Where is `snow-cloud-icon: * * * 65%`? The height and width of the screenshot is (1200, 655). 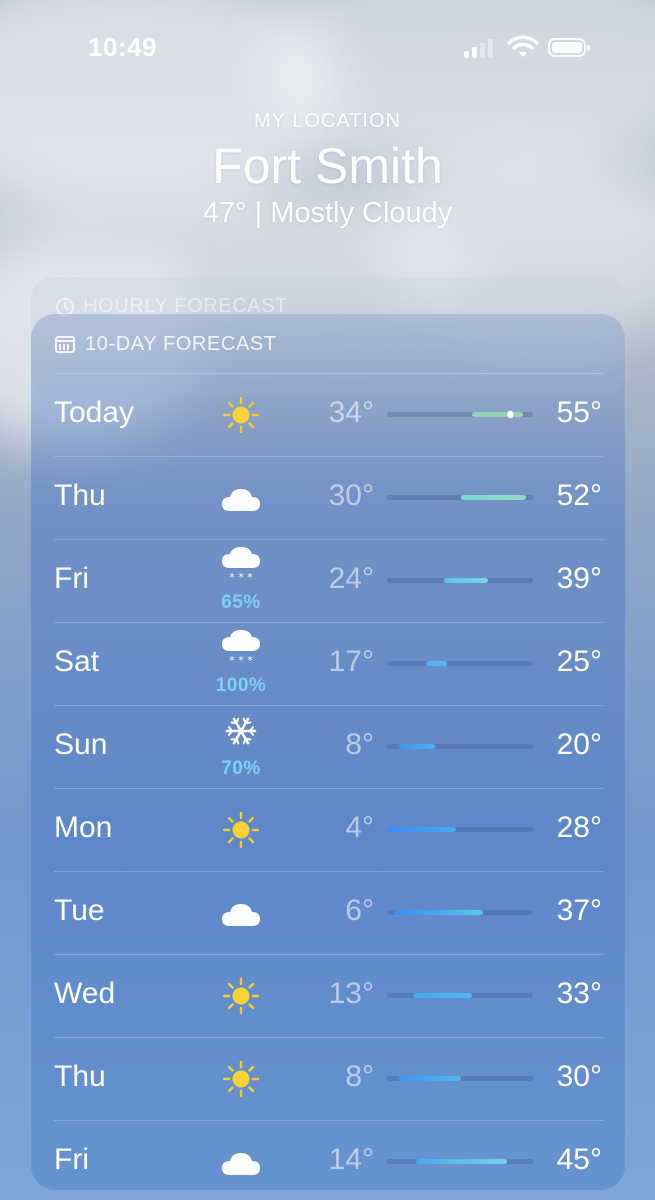
snow-cloud-icon: * * * 65% is located at coordinates (241, 581).